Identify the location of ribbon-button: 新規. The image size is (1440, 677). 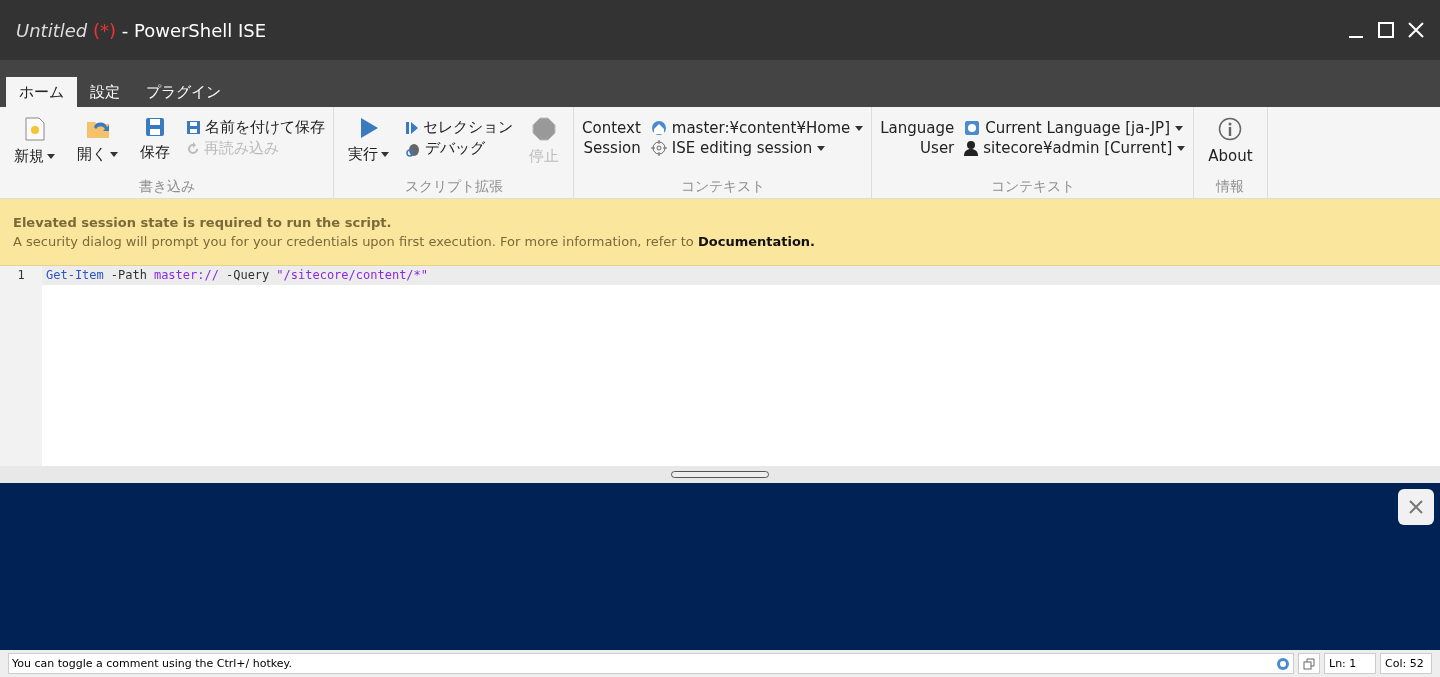
(34, 141).